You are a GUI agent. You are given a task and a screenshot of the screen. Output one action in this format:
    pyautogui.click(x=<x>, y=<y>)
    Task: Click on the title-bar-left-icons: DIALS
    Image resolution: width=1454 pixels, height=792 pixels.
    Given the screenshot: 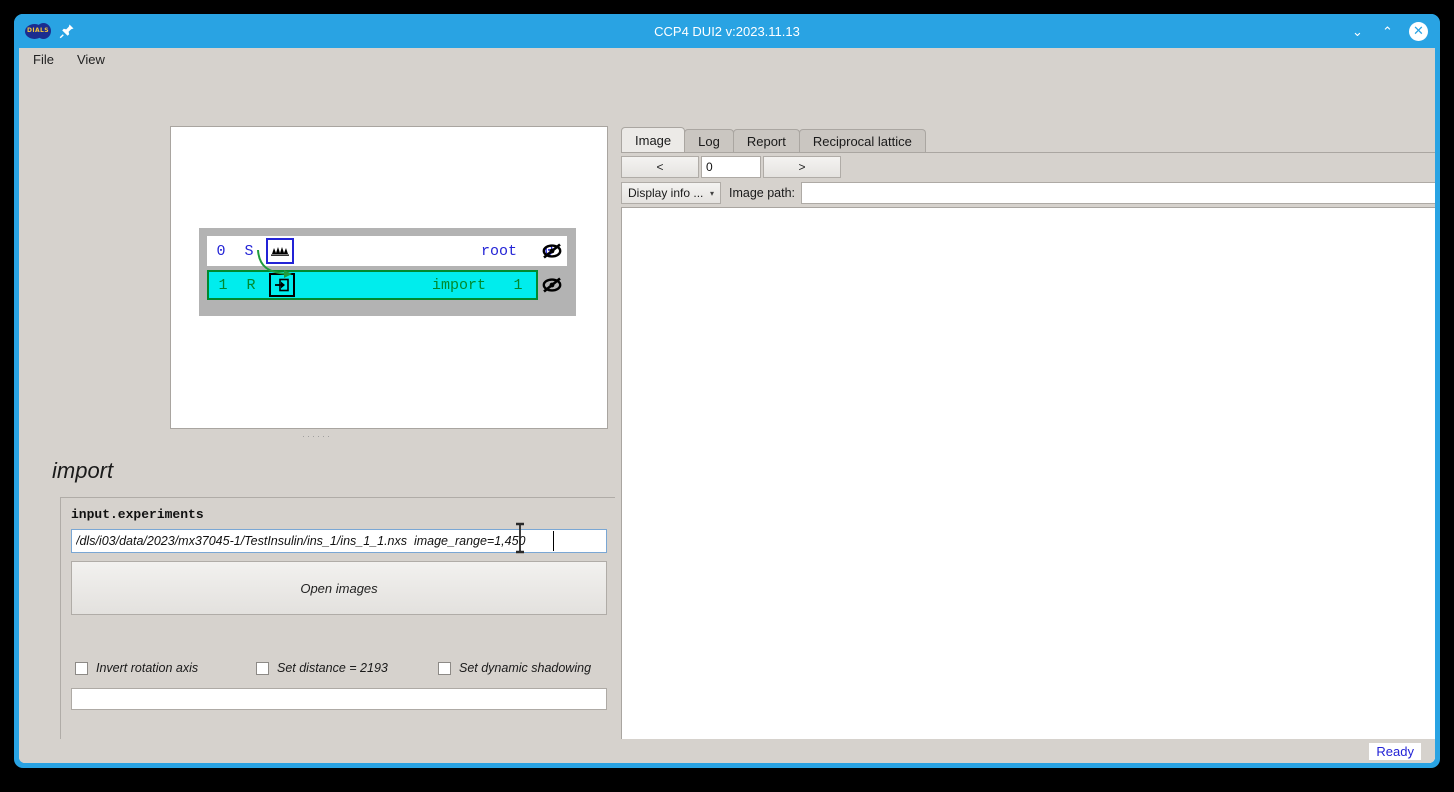 What is the action you would take?
    pyautogui.click(x=44, y=31)
    